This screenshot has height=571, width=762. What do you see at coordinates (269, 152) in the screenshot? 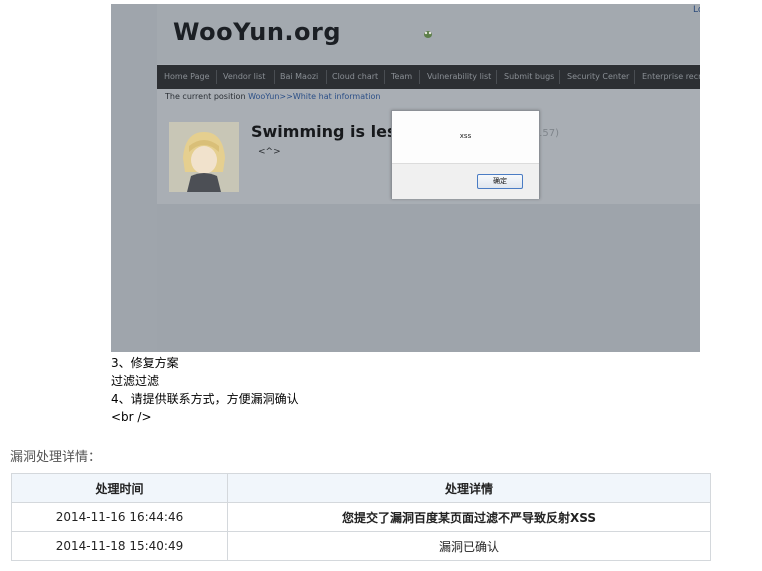
I see `profile-tagline: <^>` at bounding box center [269, 152].